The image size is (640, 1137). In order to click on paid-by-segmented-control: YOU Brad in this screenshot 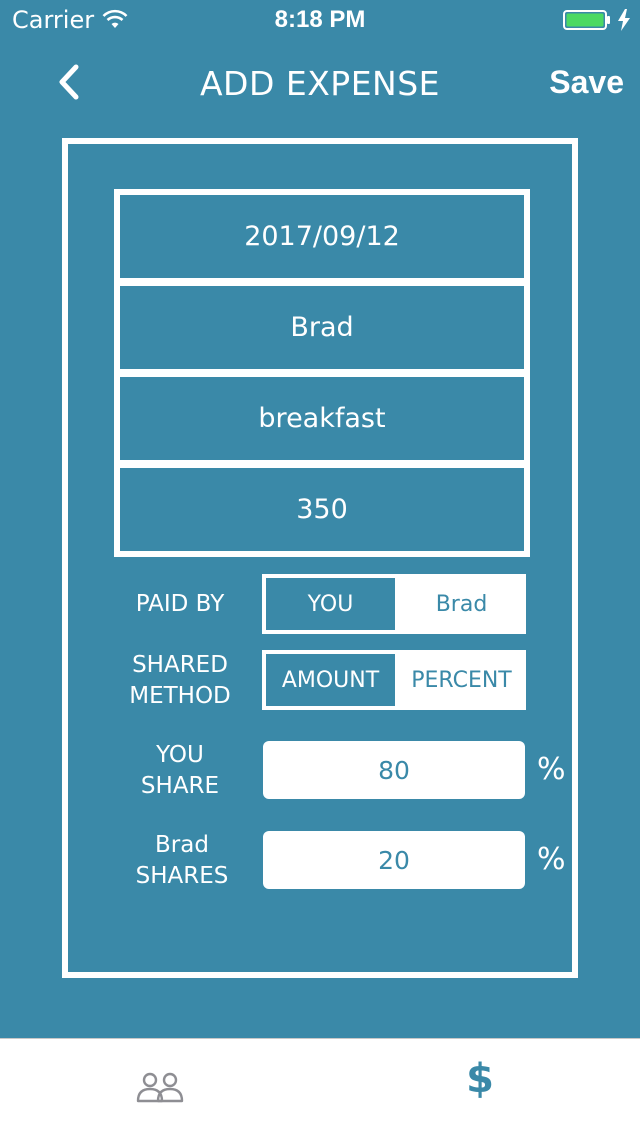, I will do `click(394, 604)`.